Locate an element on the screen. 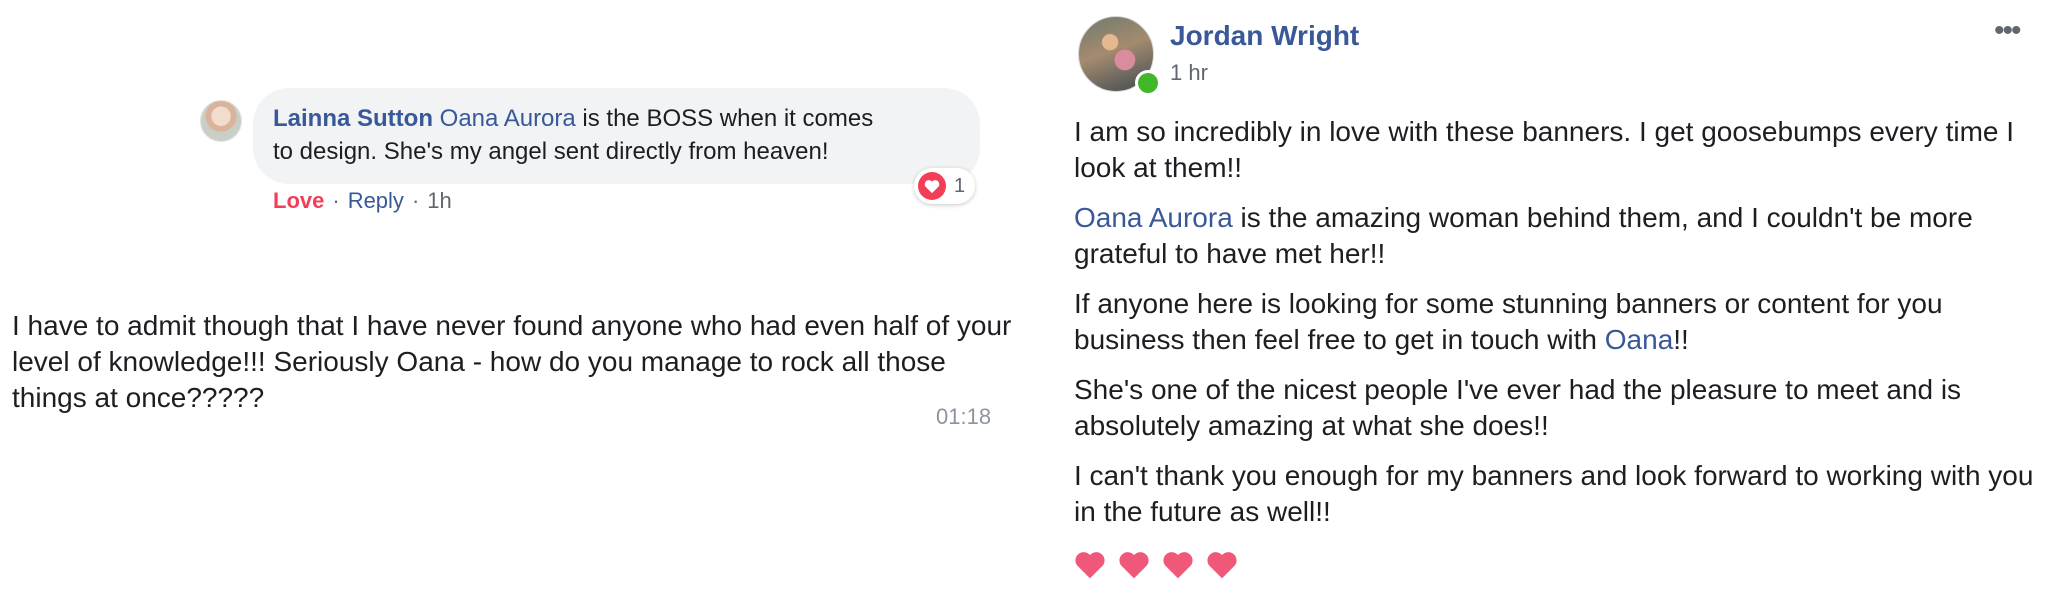 The image size is (2070, 598). heart-emoji-row is located at coordinates (1156, 565).